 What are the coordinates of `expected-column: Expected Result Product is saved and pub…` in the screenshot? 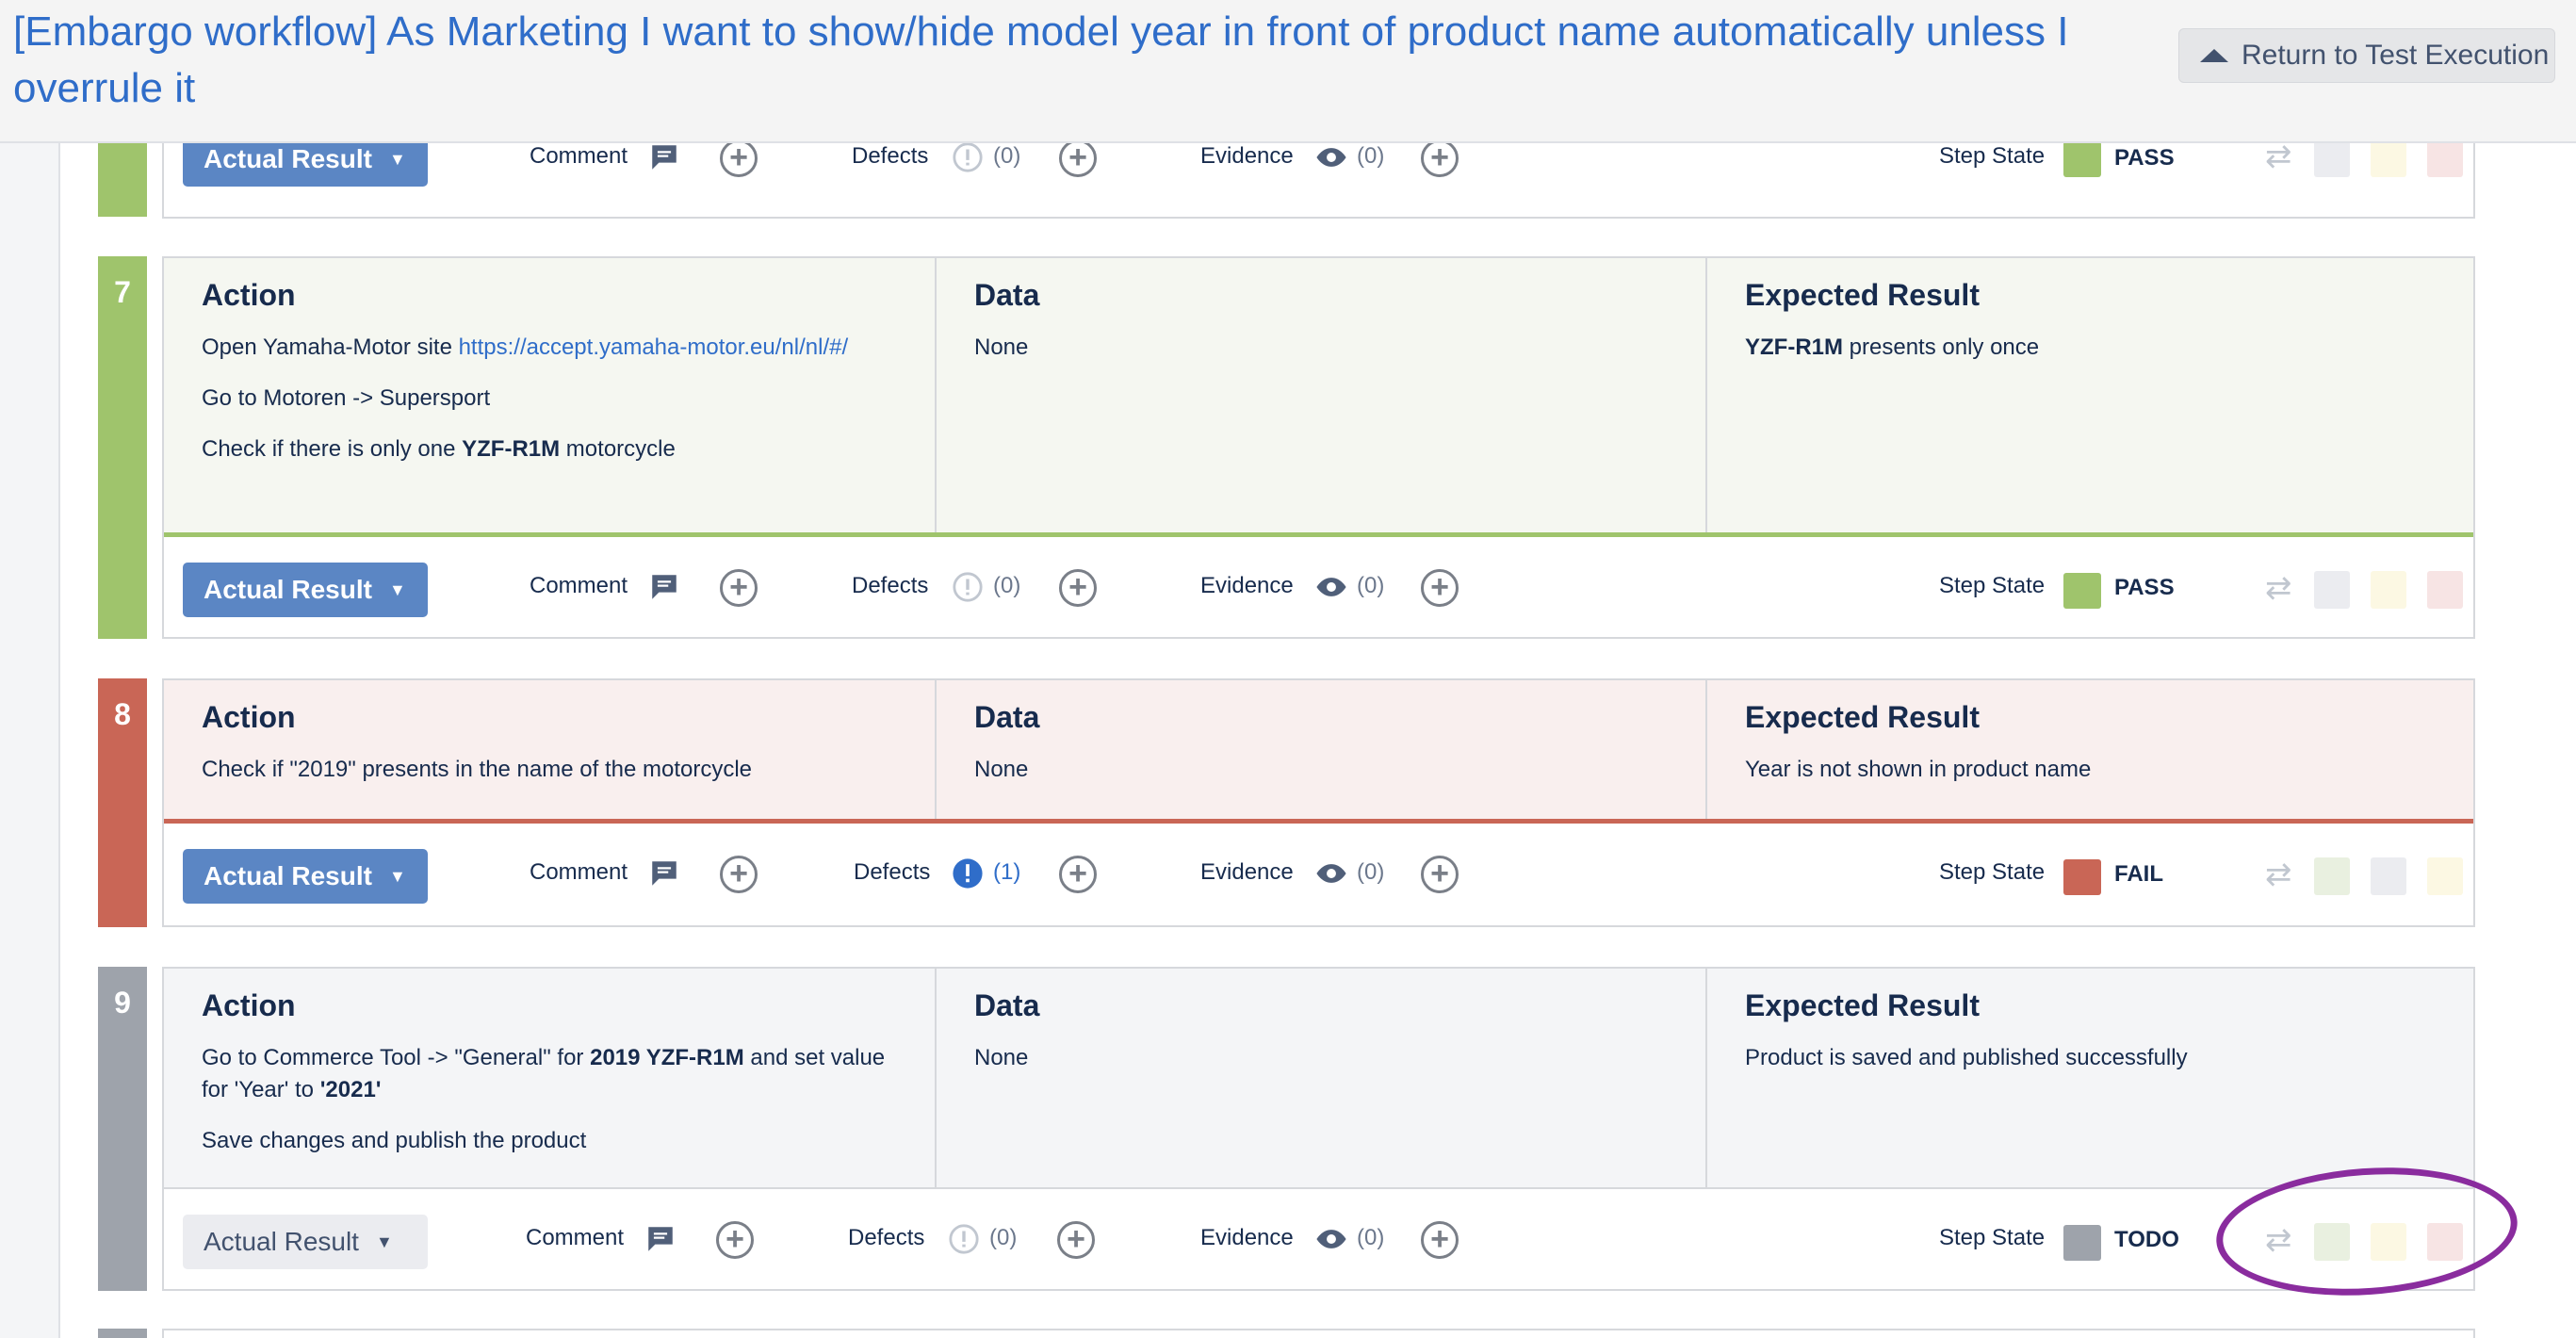 It's located at (2090, 1078).